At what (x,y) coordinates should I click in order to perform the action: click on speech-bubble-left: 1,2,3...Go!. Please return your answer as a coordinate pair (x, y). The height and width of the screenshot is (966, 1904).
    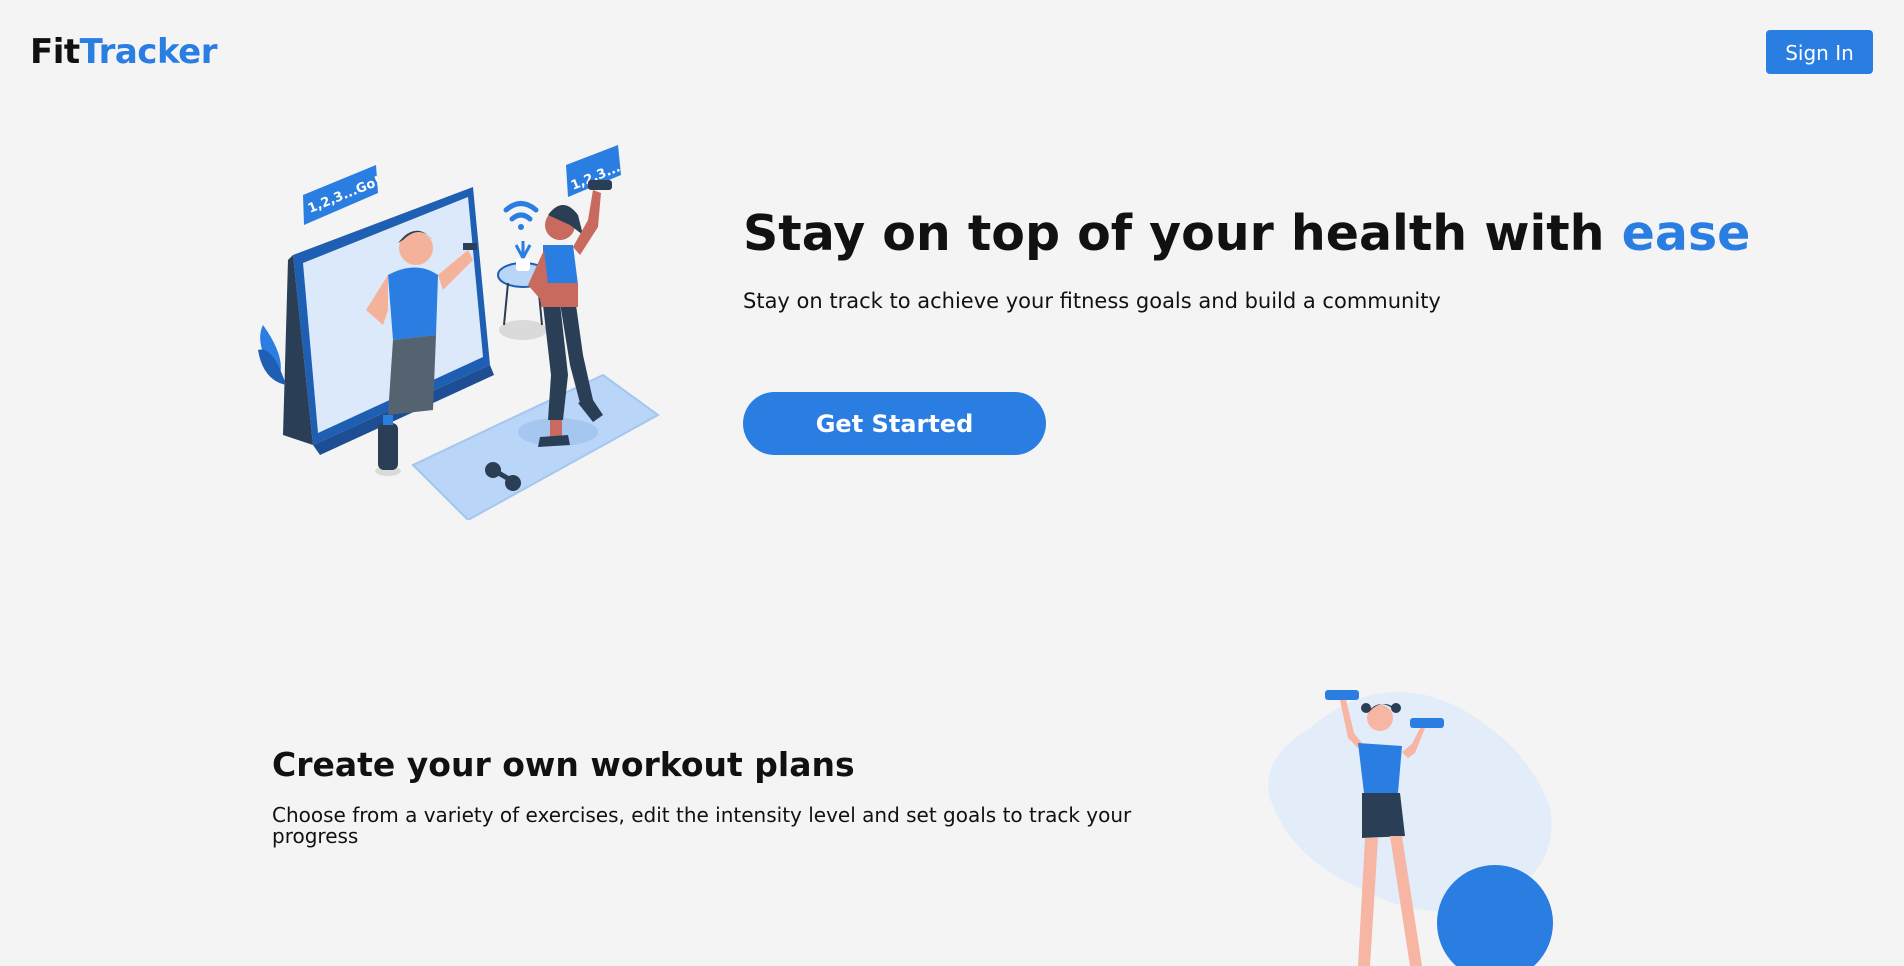
    Looking at the image, I should click on (343, 195).